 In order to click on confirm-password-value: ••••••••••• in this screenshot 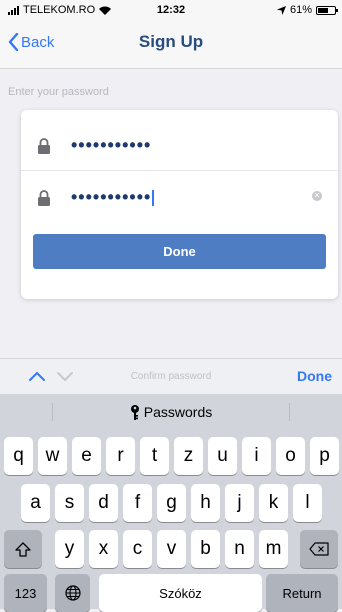, I will do `click(113, 197)`.